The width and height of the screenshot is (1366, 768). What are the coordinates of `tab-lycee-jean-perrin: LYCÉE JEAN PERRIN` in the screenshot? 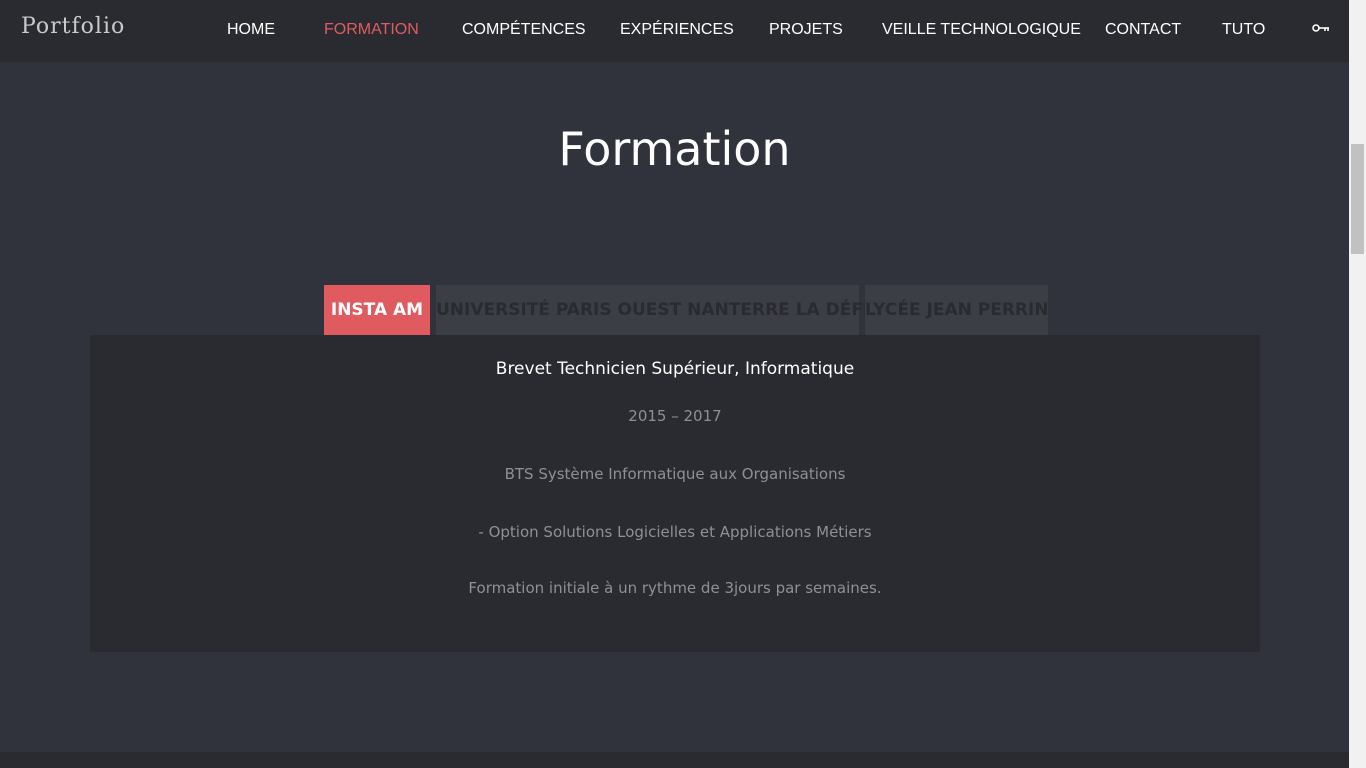 It's located at (957, 310).